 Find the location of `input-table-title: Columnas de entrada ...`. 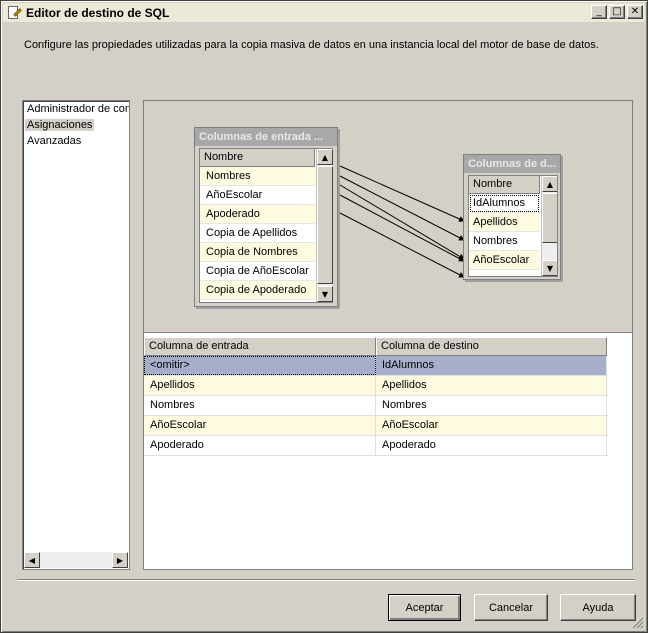

input-table-title: Columnas de entrada ... is located at coordinates (266, 137).